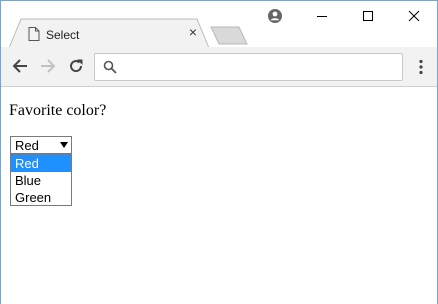  What do you see at coordinates (193, 32) in the screenshot?
I see `tab-close-icon: ×` at bounding box center [193, 32].